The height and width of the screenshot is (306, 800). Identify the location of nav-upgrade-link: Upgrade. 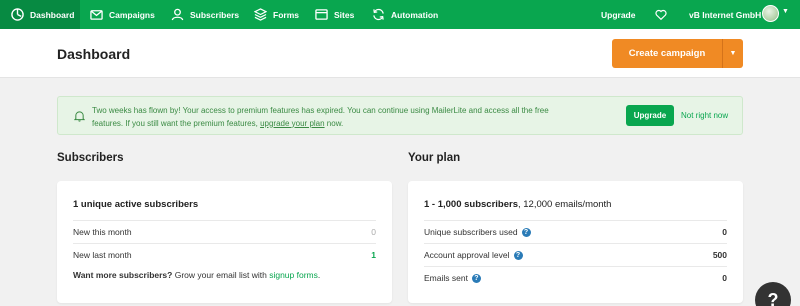
(618, 14).